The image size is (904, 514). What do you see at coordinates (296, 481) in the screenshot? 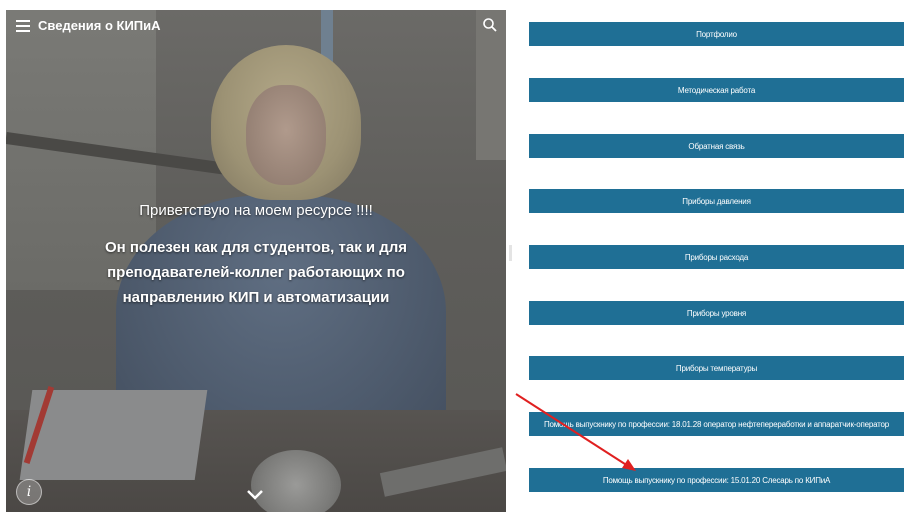
I see `pressure-gauge` at bounding box center [296, 481].